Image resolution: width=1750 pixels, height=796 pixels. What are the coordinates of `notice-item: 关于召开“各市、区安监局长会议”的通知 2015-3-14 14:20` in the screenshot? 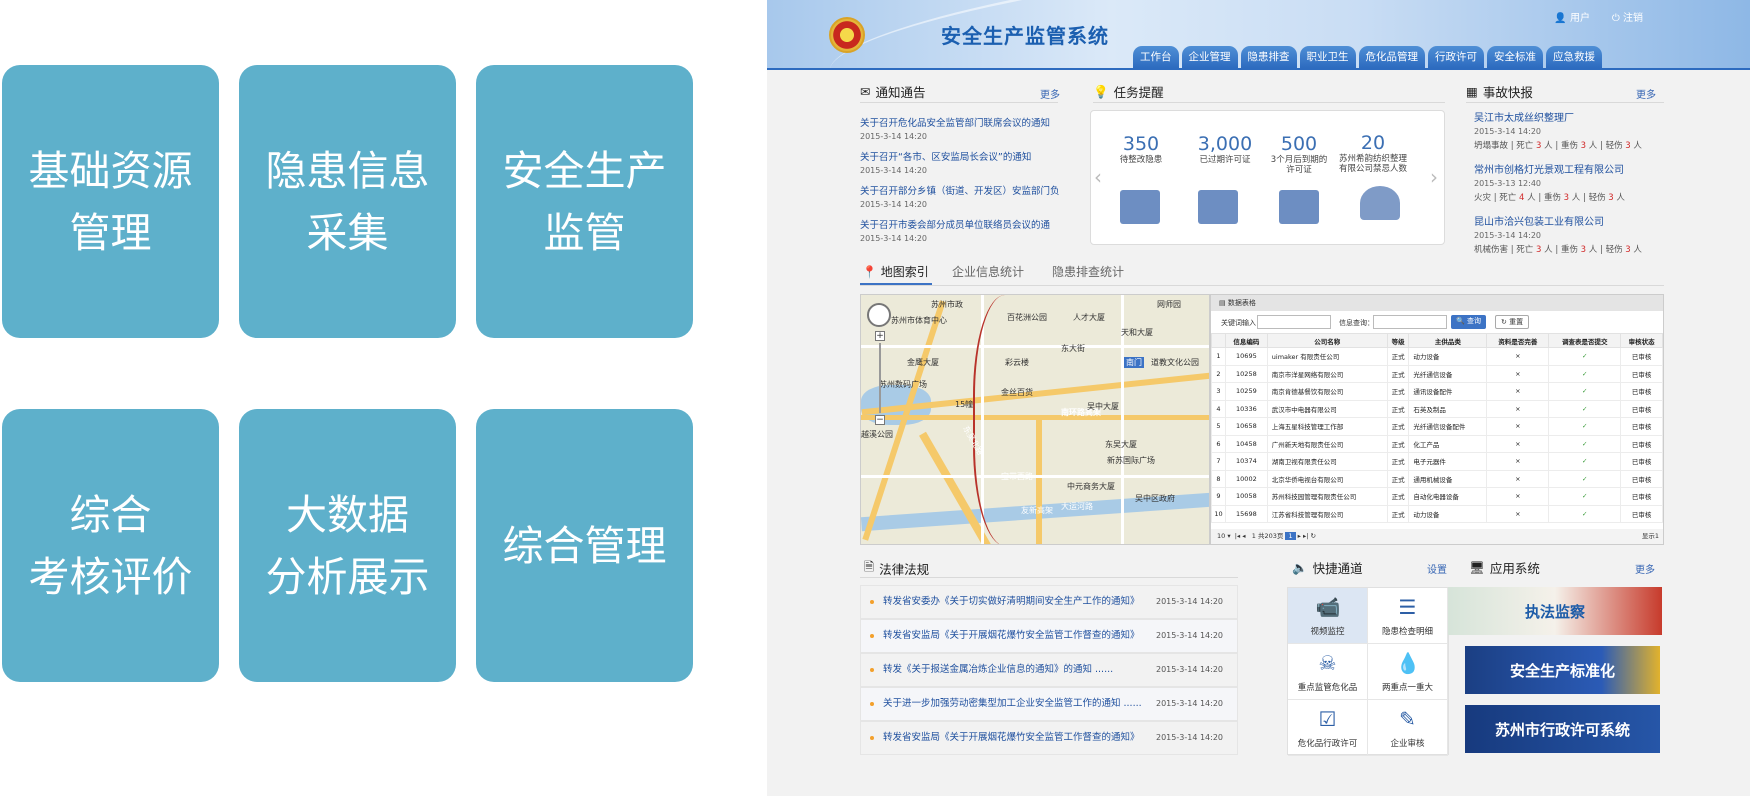 It's located at (965, 162).